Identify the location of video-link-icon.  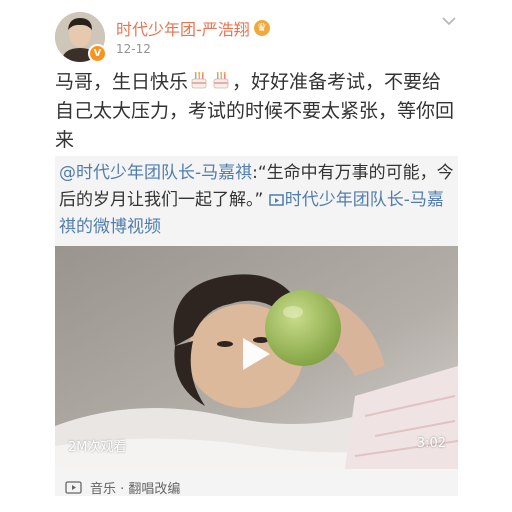
(276, 200).